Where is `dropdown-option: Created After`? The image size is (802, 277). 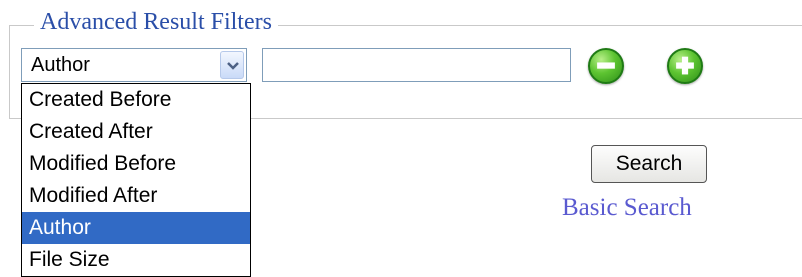
dropdown-option: Created After is located at coordinates (136, 132).